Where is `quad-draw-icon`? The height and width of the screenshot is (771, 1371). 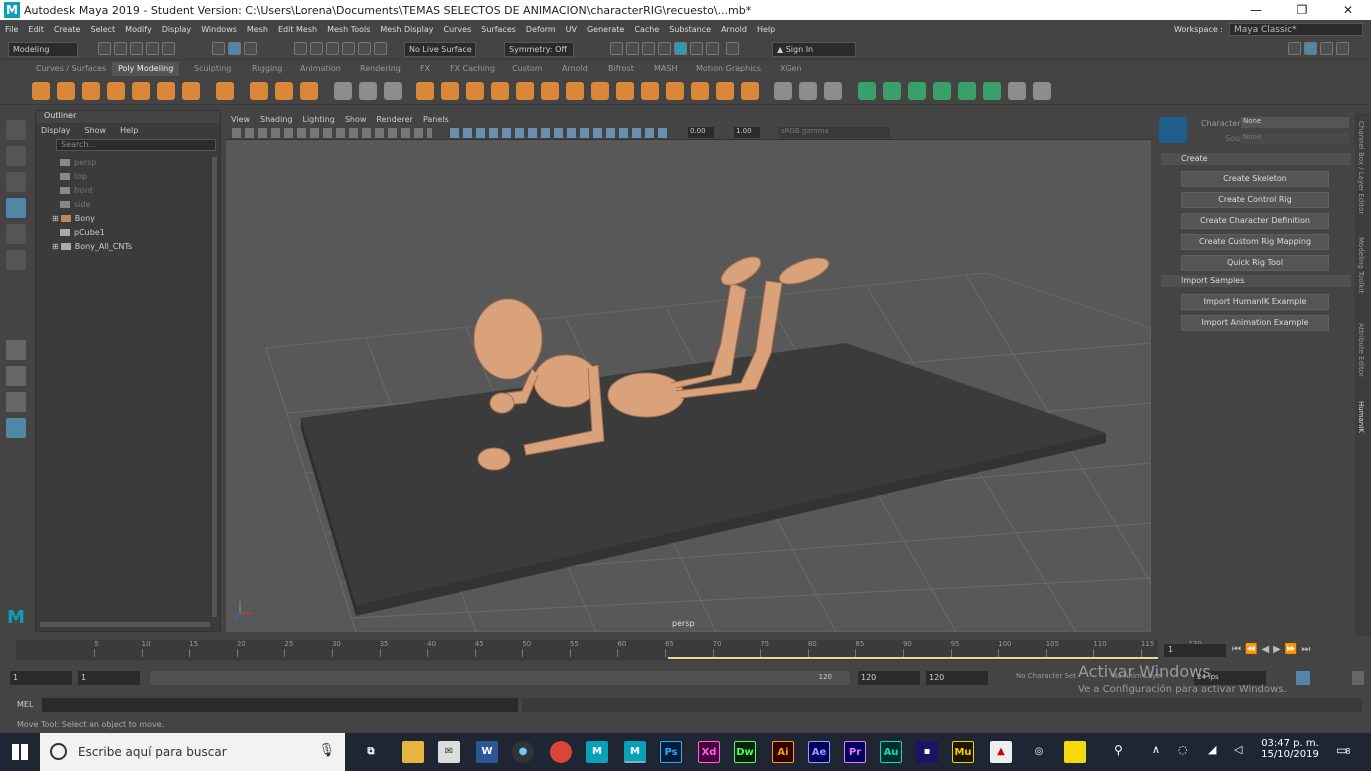 quad-draw-icon is located at coordinates (675, 91).